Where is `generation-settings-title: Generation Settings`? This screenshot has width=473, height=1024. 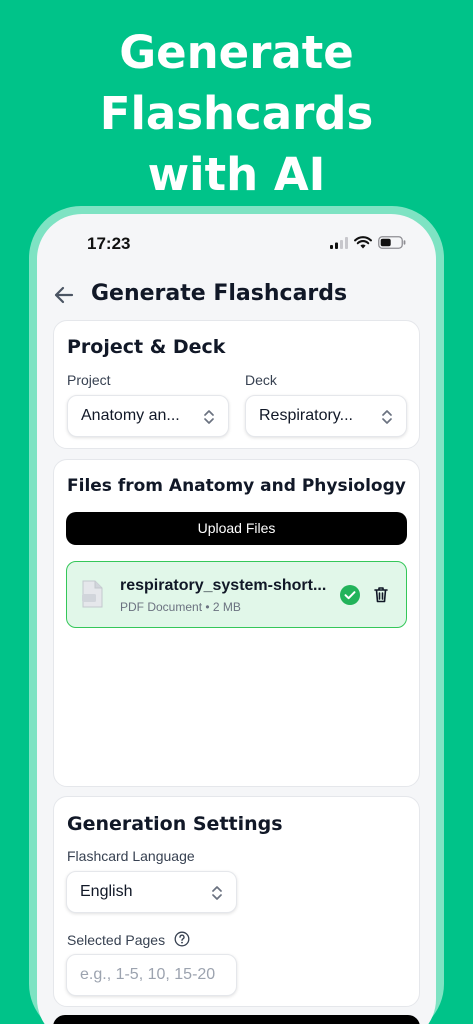
generation-settings-title: Generation Settings is located at coordinates (175, 824).